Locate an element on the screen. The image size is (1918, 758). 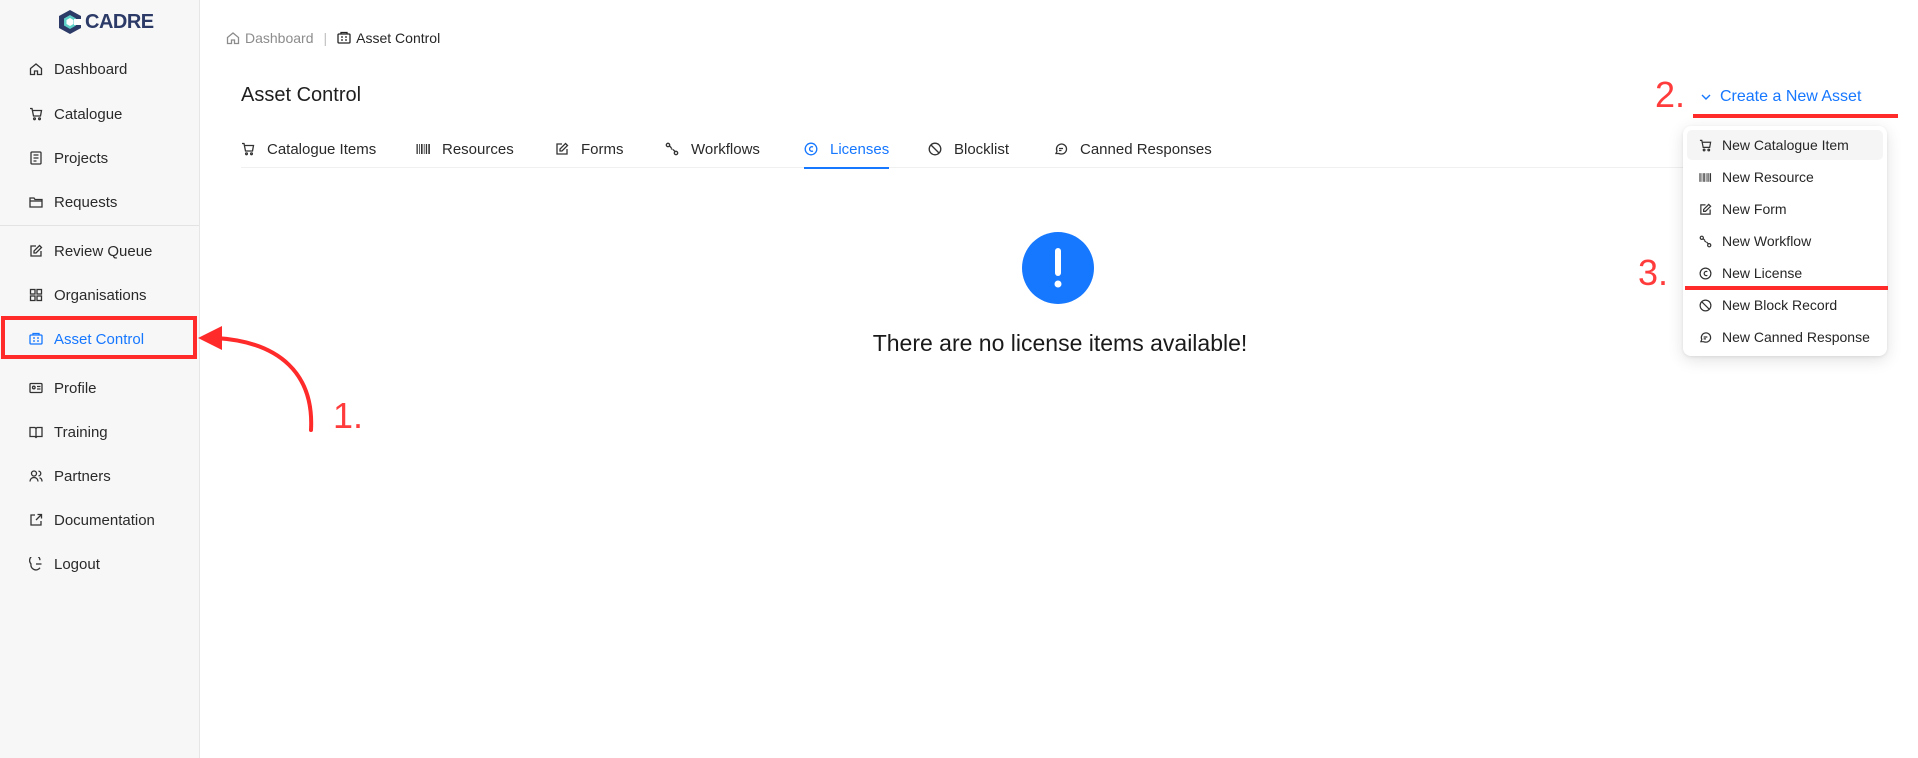
sidebar-item-label: Review Queue is located at coordinates (103, 251).